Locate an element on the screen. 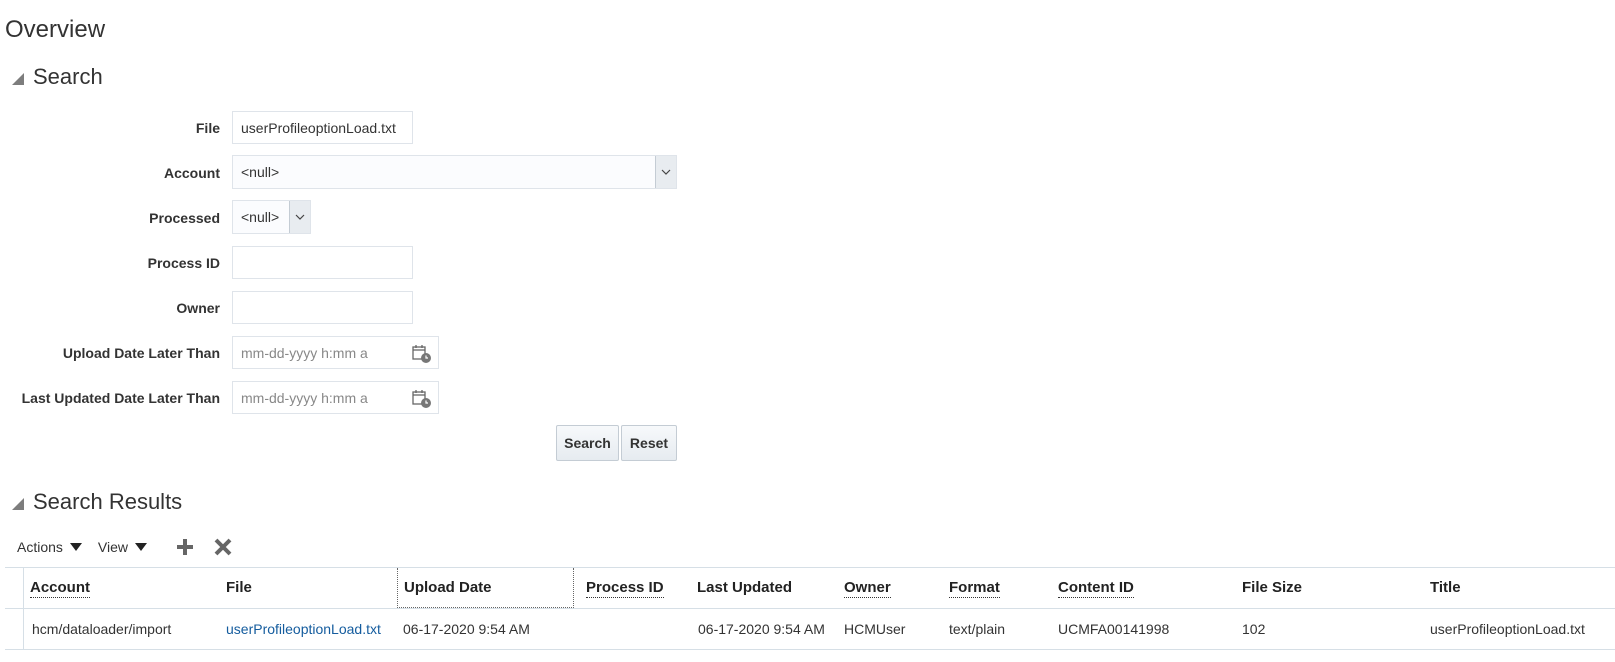 Image resolution: width=1615 pixels, height=662 pixels. last-updated-input: mm-dd-yyyy h:mm a is located at coordinates (335, 397).